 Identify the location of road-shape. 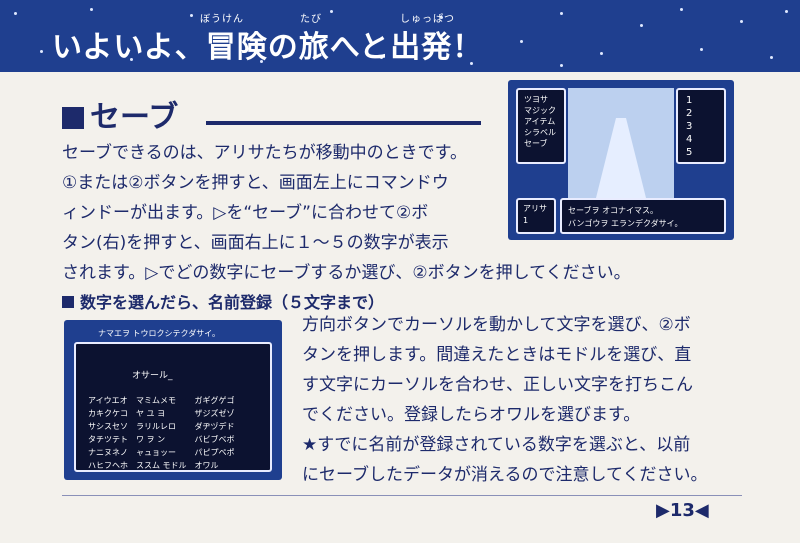
(621, 158).